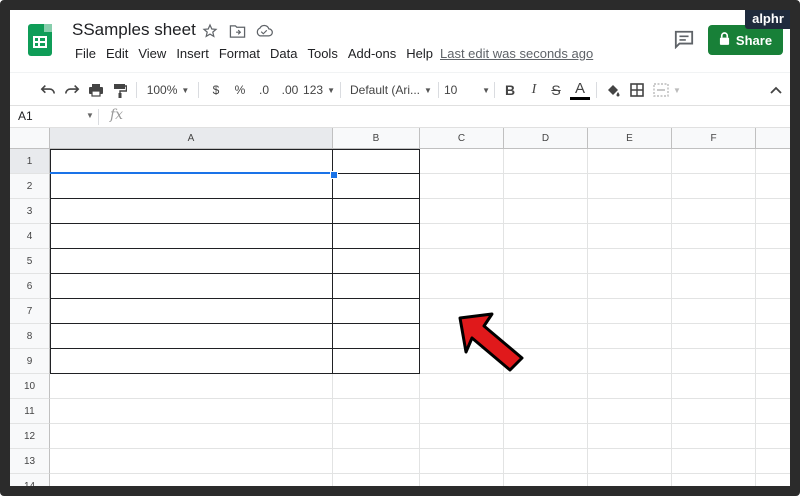 The width and height of the screenshot is (800, 496). What do you see at coordinates (117, 115) in the screenshot?
I see `fx-icon: fx` at bounding box center [117, 115].